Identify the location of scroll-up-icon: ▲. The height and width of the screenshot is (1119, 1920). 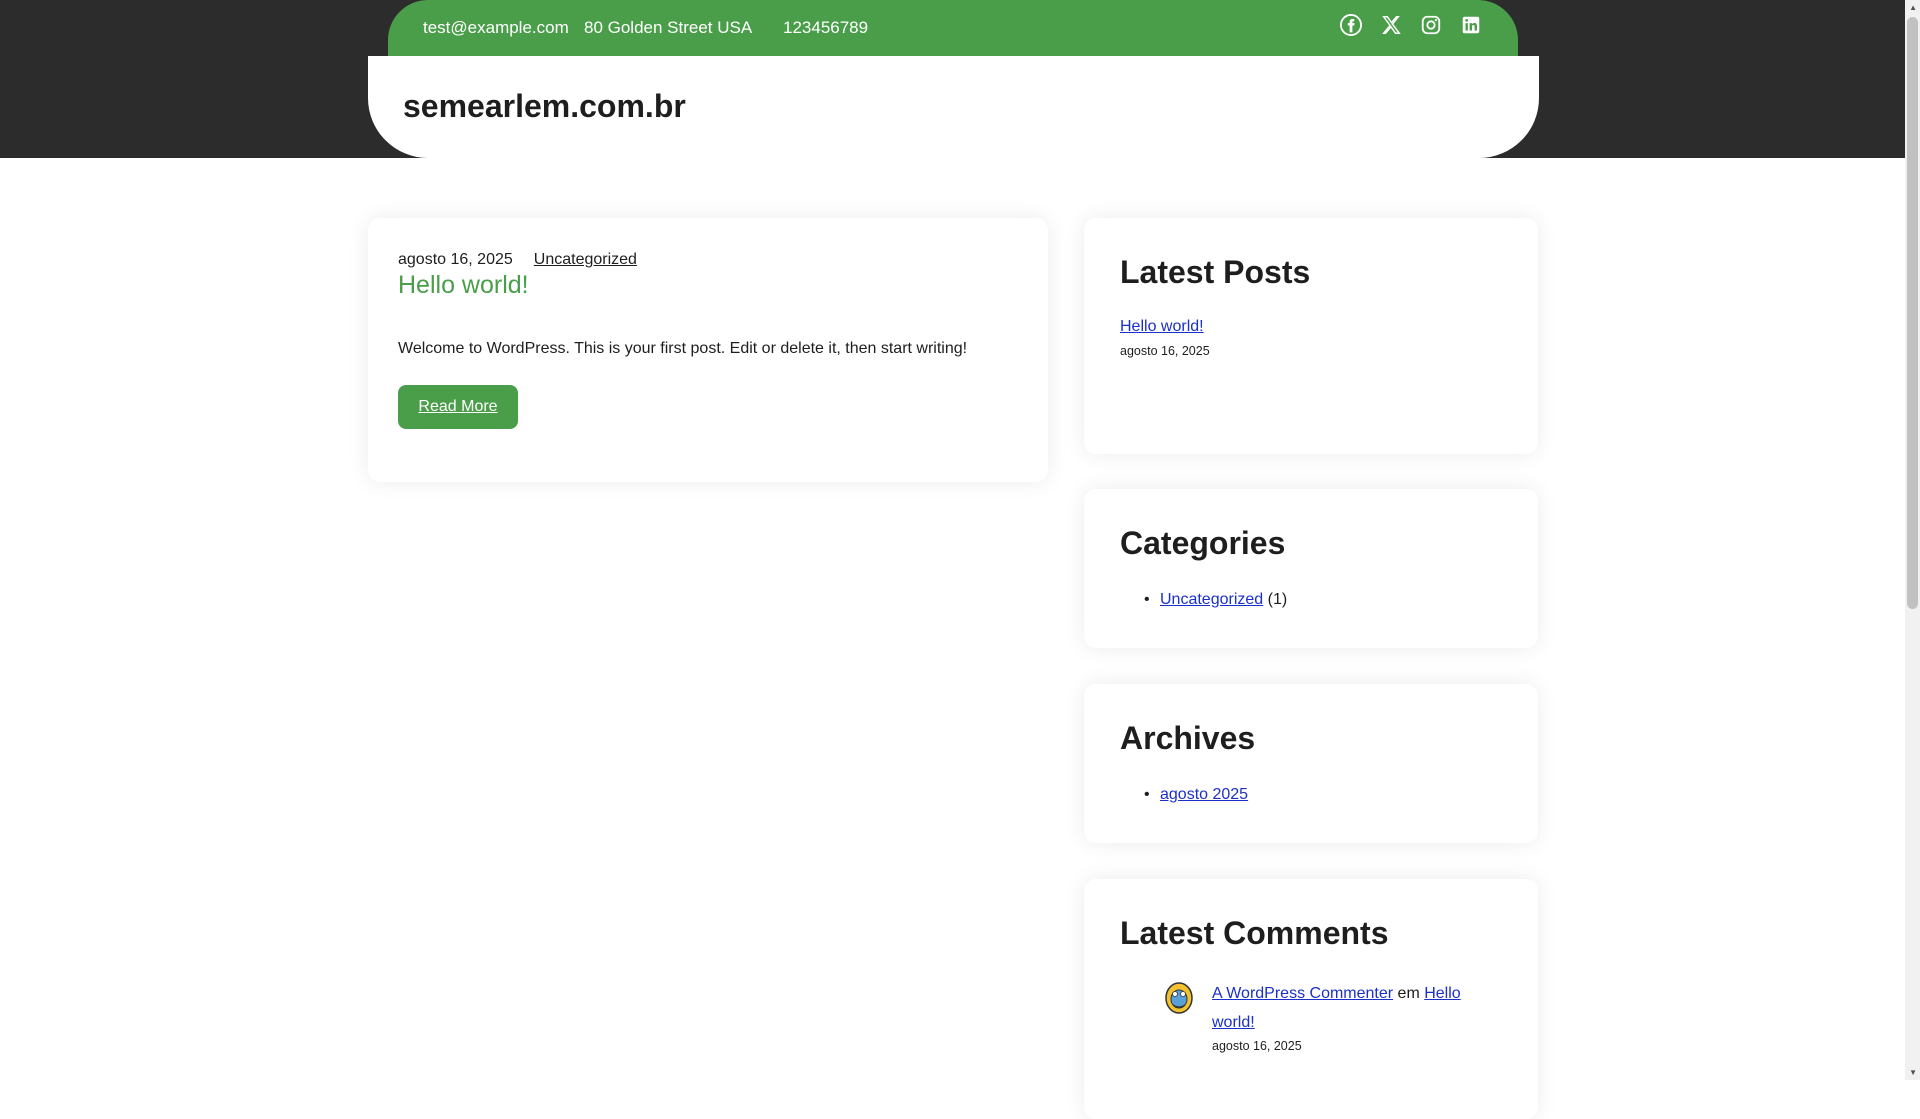
(1913, 7).